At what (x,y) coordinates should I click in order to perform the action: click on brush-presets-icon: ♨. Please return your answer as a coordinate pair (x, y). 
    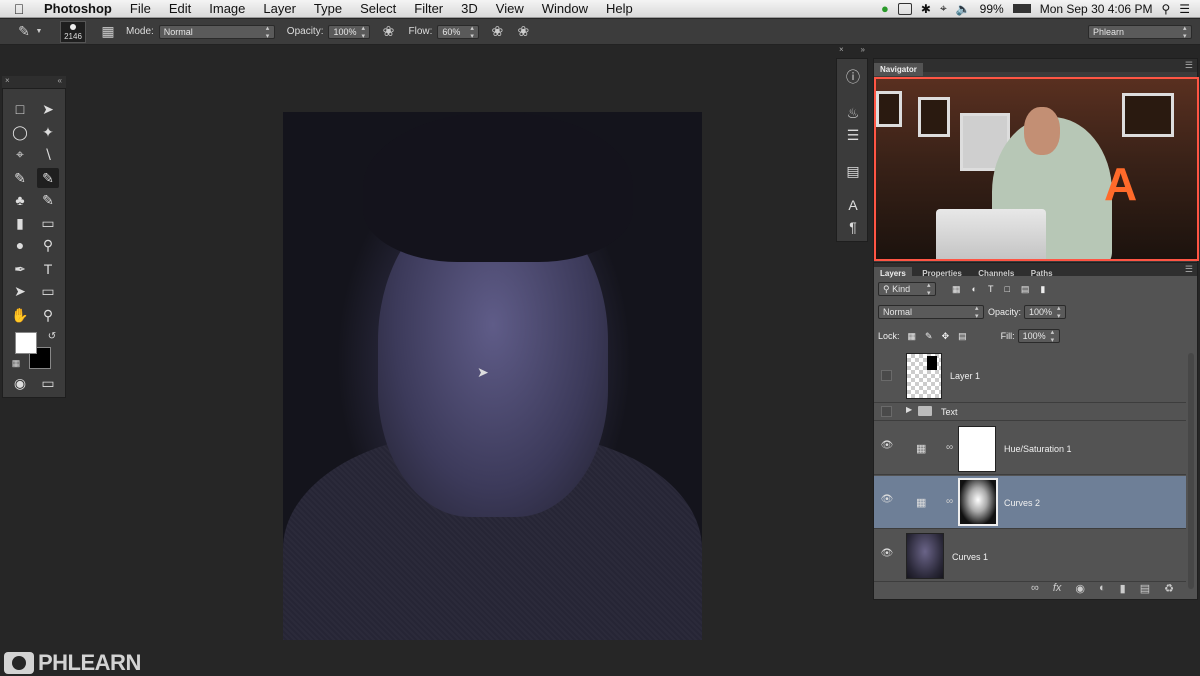
    Looking at the image, I should click on (853, 113).